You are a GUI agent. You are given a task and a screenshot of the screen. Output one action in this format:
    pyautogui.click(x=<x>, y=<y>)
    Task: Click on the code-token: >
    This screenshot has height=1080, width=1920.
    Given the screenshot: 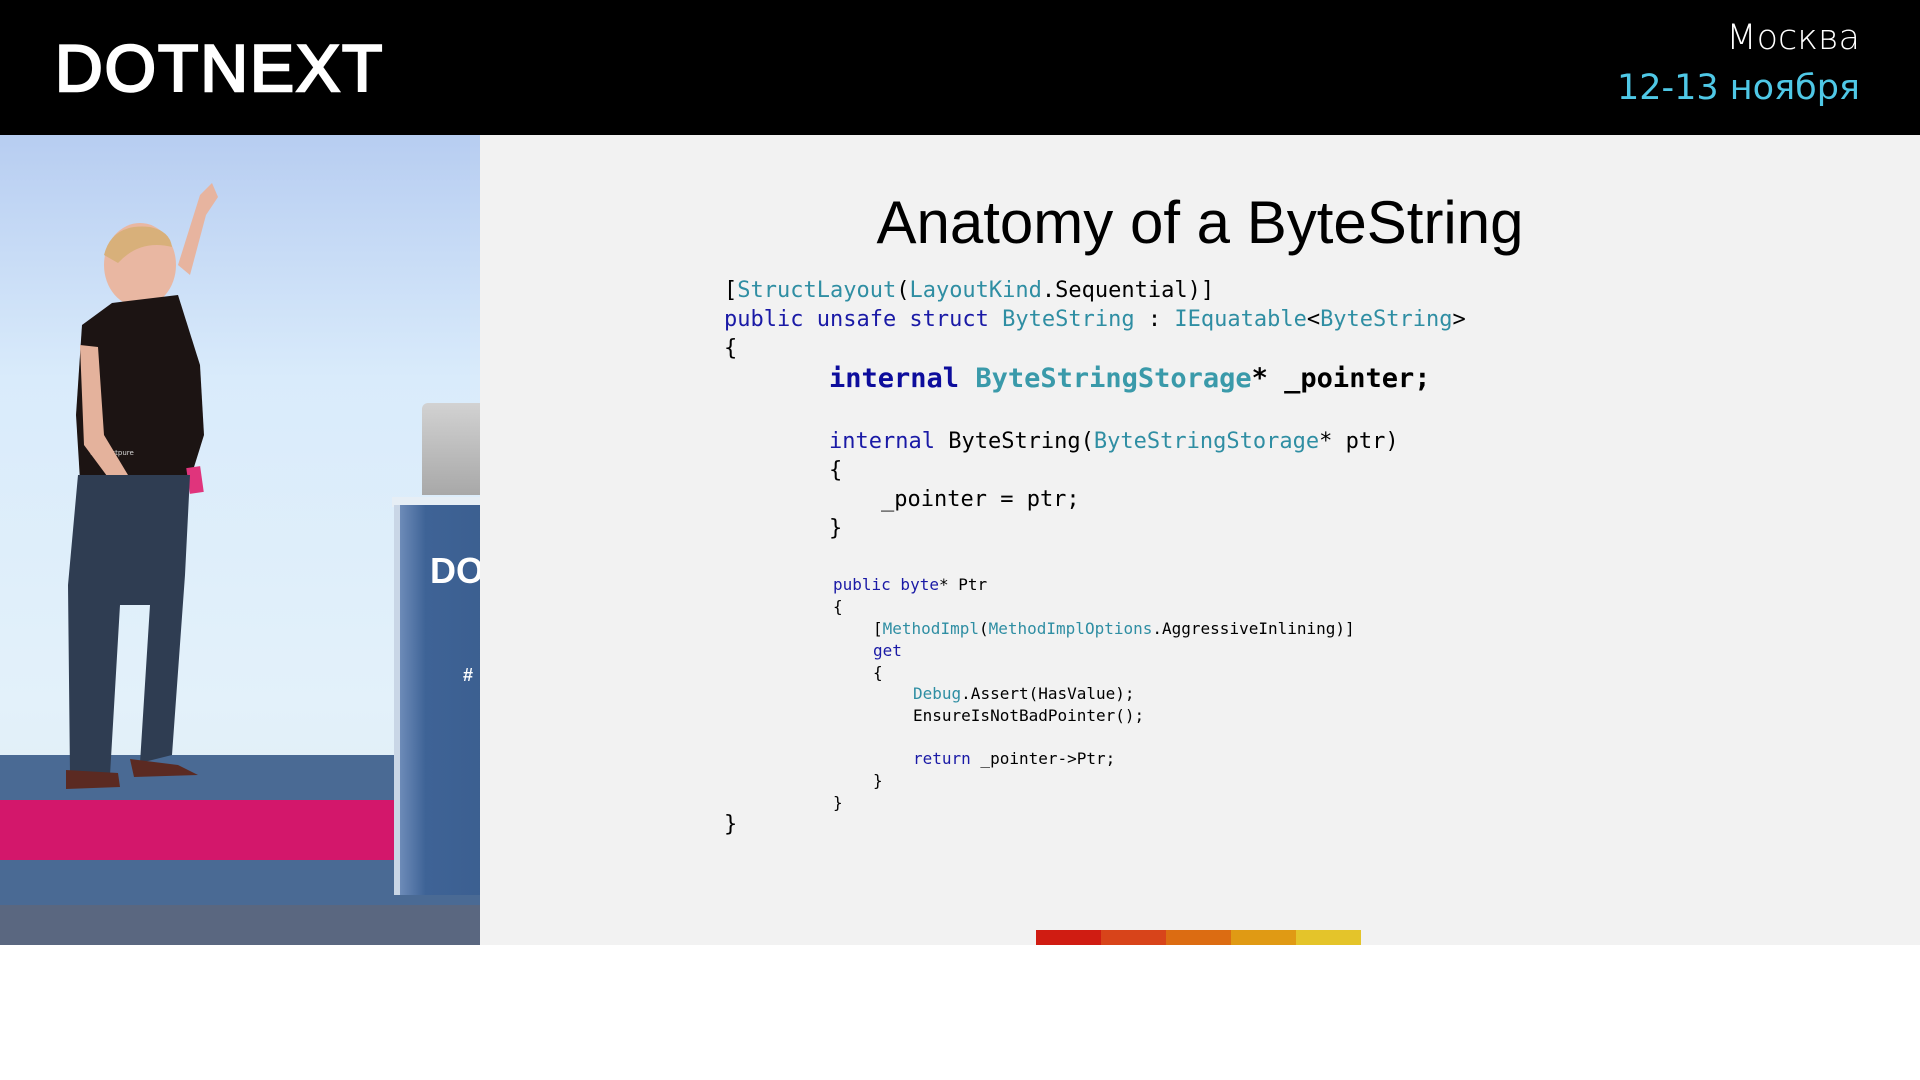 What is the action you would take?
    pyautogui.click(x=1459, y=319)
    